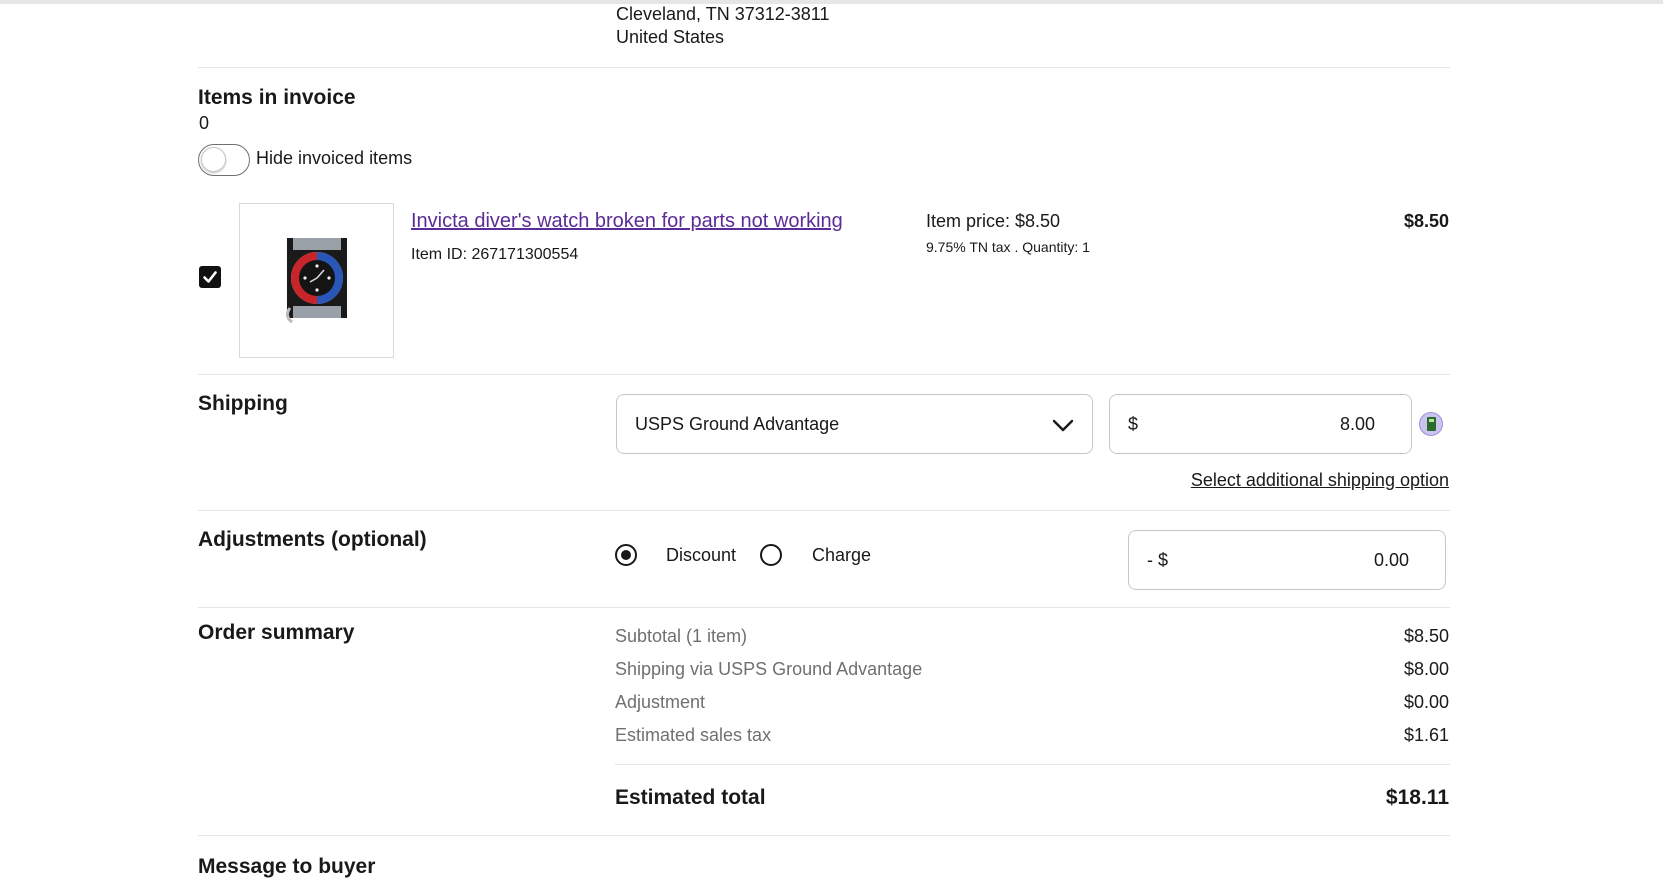 This screenshot has height=893, width=1663. Describe the element at coordinates (213, 159) in the screenshot. I see `toggle-knob` at that location.